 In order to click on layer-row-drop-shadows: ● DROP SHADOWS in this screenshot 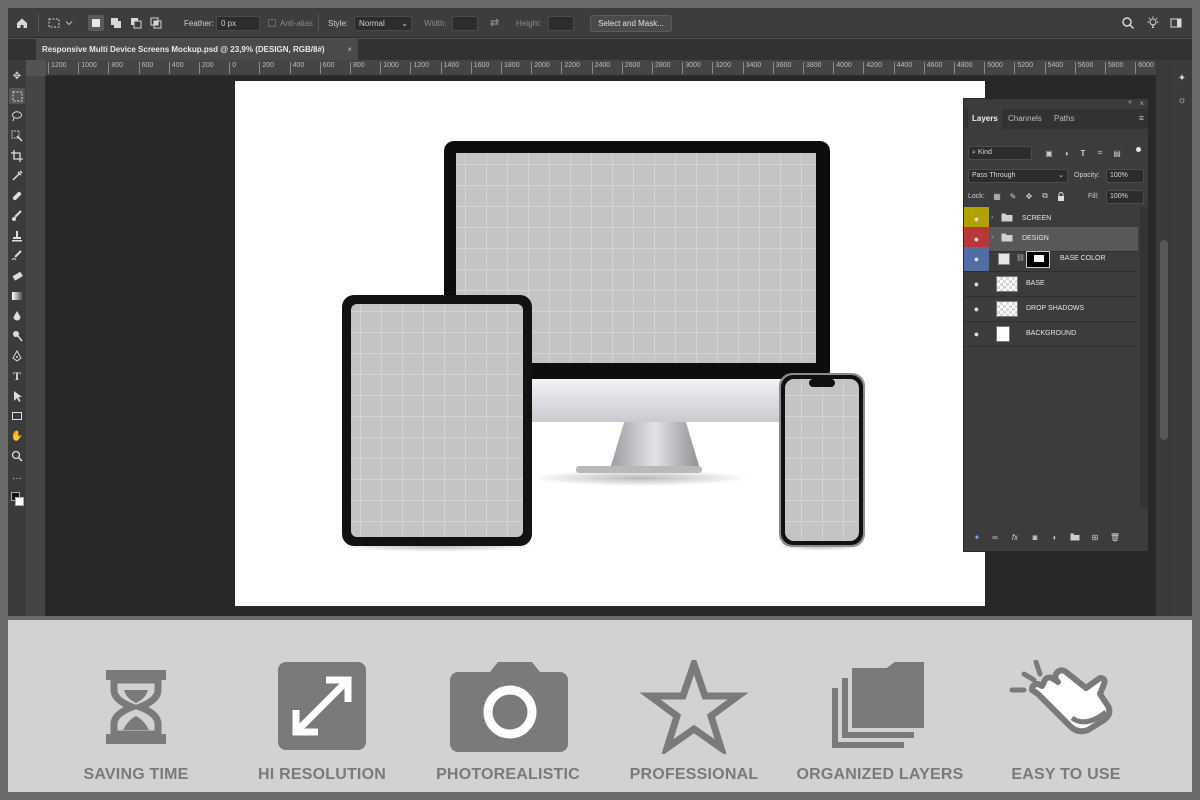, I will do `click(1051, 309)`.